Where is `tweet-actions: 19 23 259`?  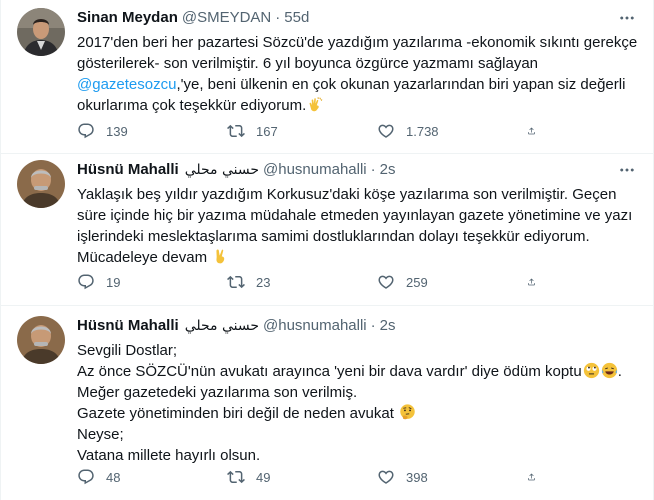 tweet-actions: 19 23 259 is located at coordinates (312, 282).